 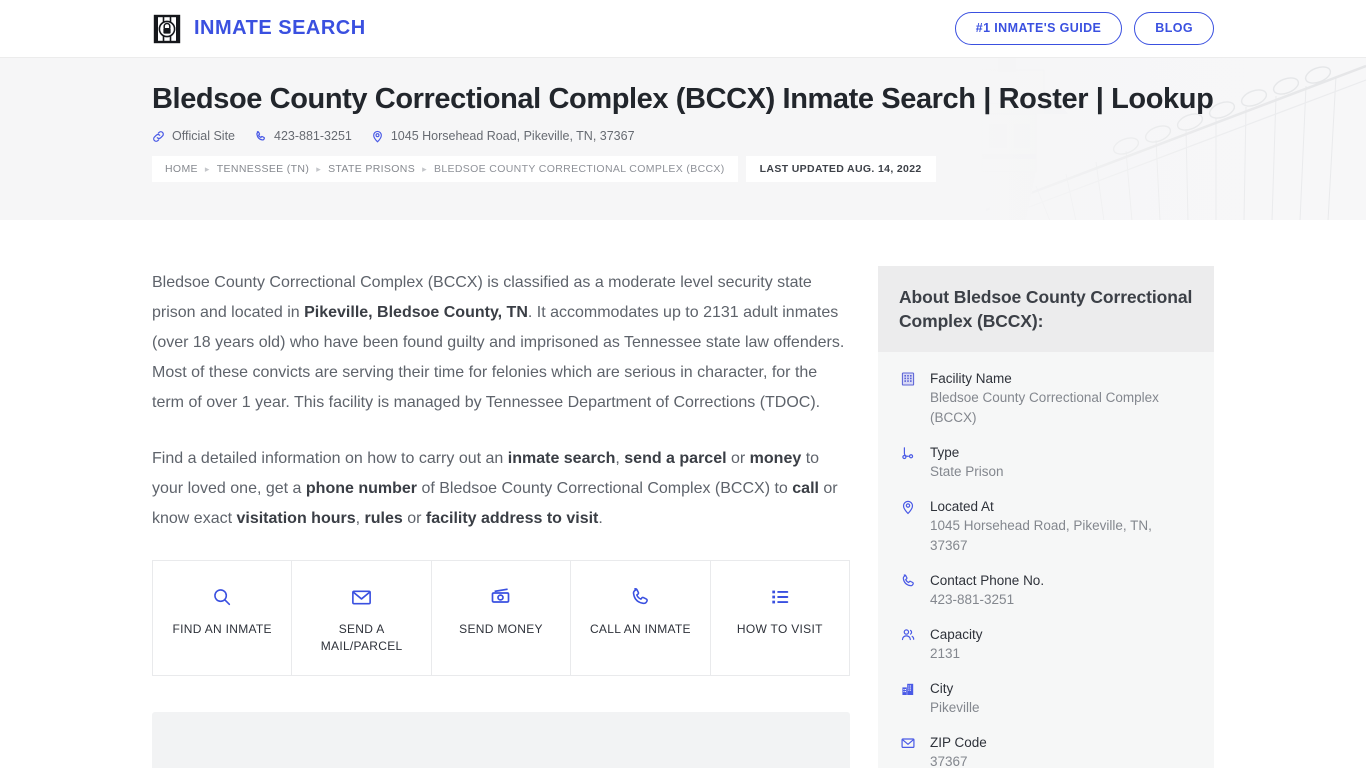 What do you see at coordinates (181, 169) in the screenshot?
I see `breadcrumb-item-home: HOME` at bounding box center [181, 169].